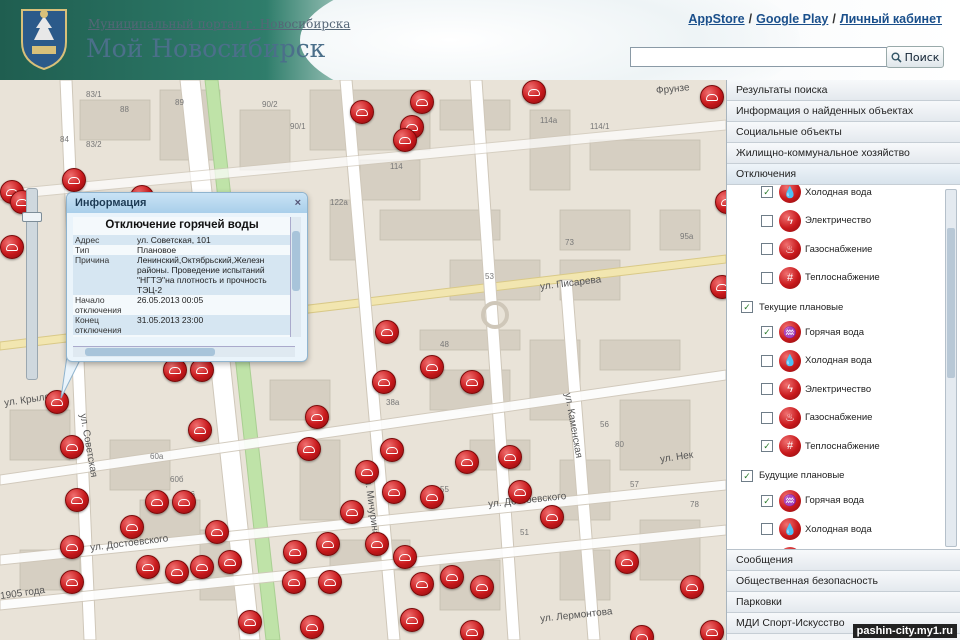 The image size is (960, 640). What do you see at coordinates (843, 581) in the screenshot?
I see `panel-section-header: Общественная безопасность` at bounding box center [843, 581].